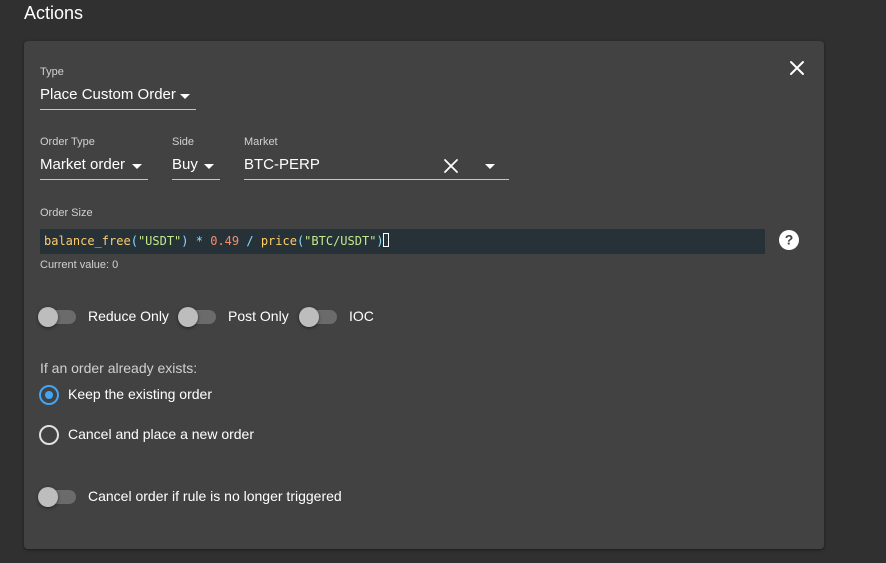 The height and width of the screenshot is (563, 886). I want to click on order-type-select-box: Market order, so click(94, 167).